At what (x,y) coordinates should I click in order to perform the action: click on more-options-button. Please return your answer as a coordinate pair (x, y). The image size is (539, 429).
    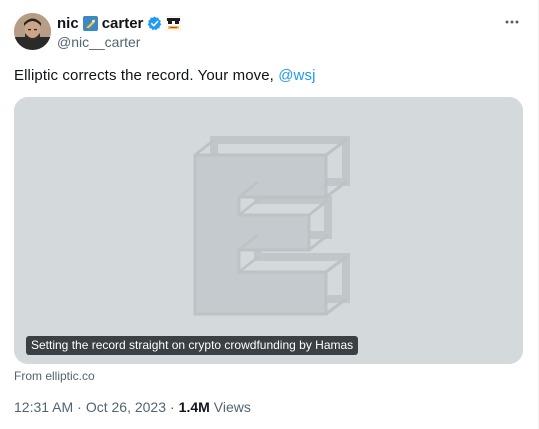
    Looking at the image, I should click on (512, 22).